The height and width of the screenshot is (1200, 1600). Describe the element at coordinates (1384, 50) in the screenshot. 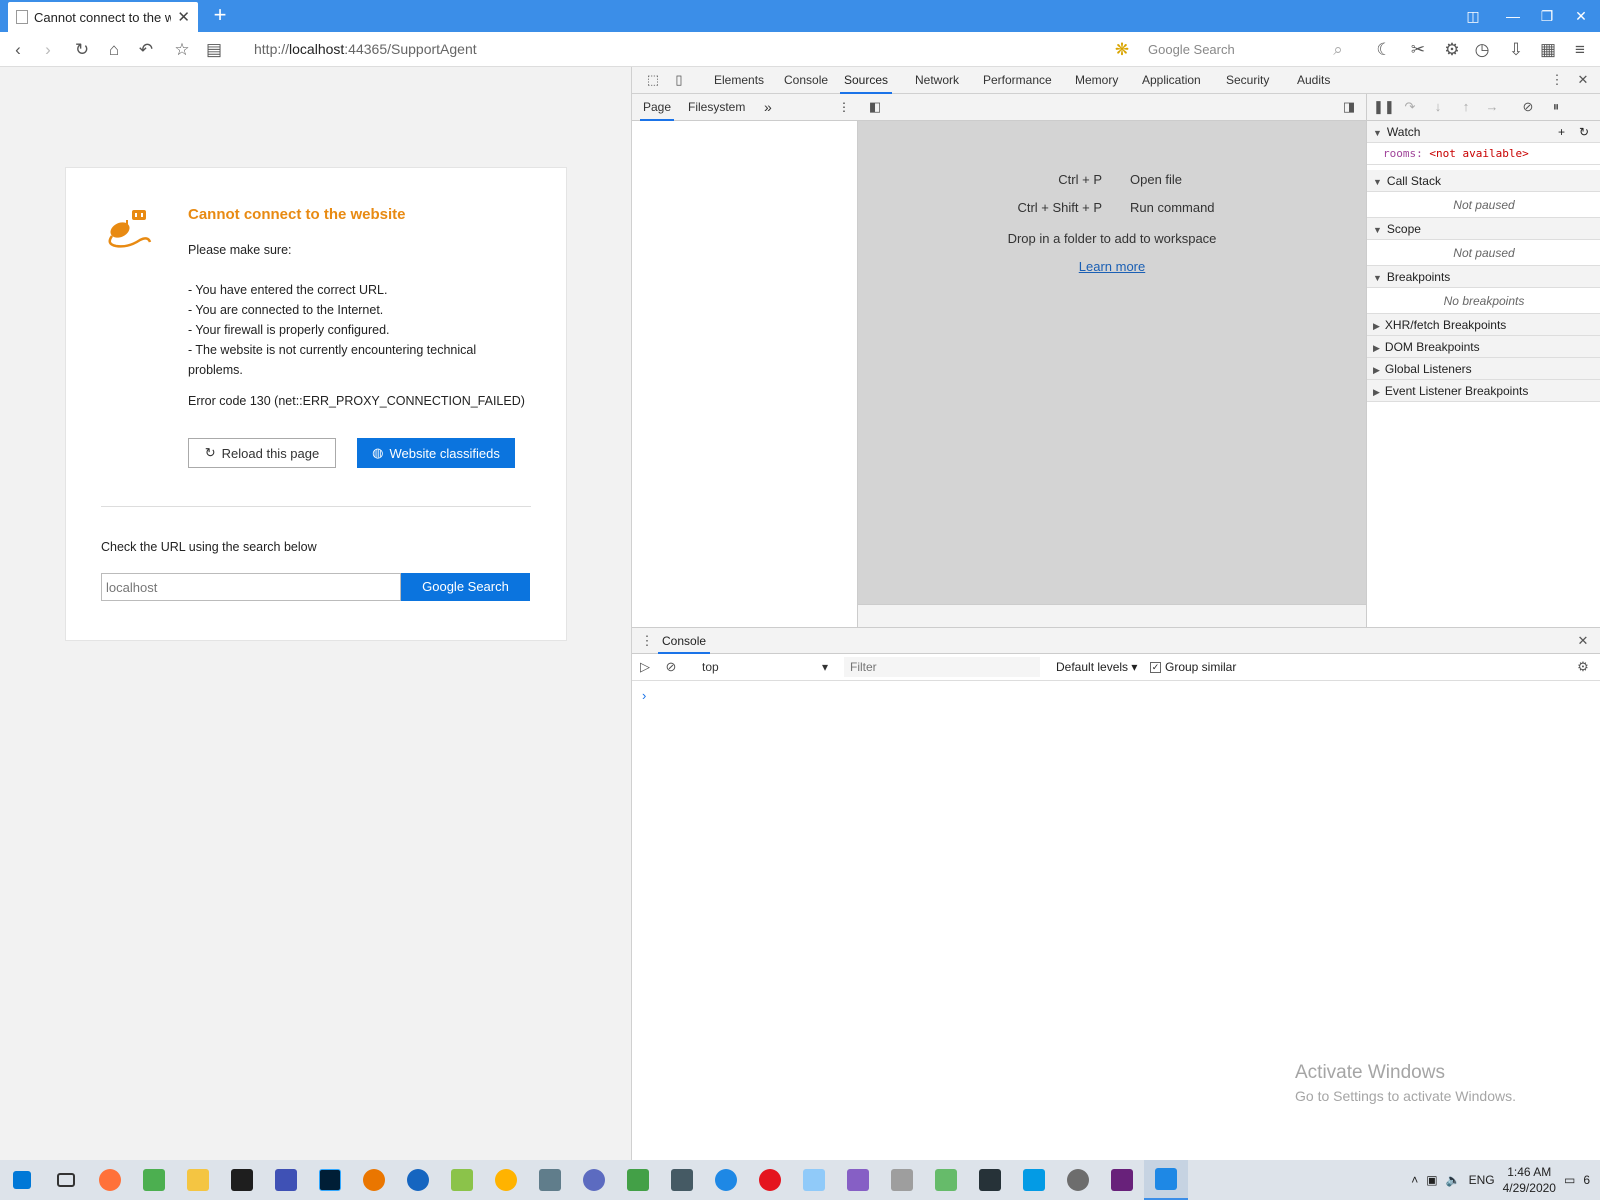

I see `night-mode-icon: ☾` at that location.